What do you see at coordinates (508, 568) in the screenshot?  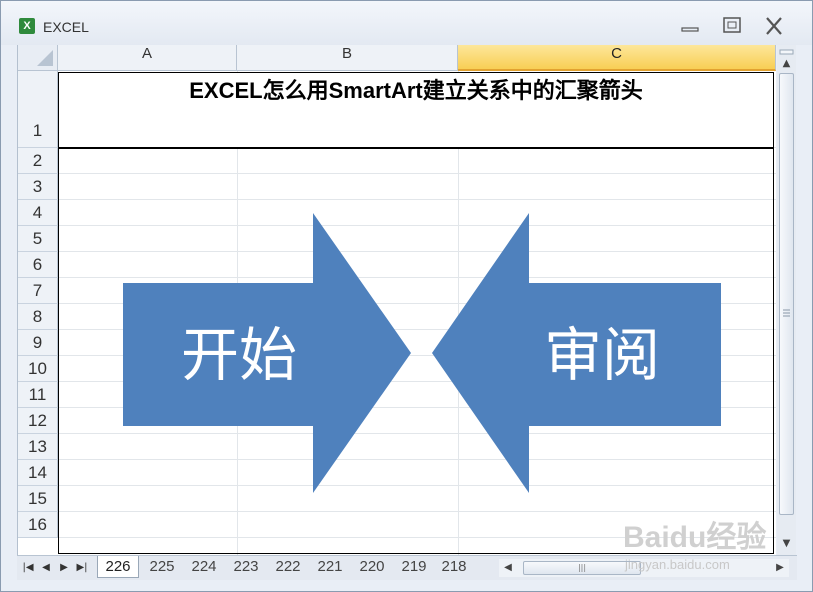 I see `scroll-left-icon: ◀` at bounding box center [508, 568].